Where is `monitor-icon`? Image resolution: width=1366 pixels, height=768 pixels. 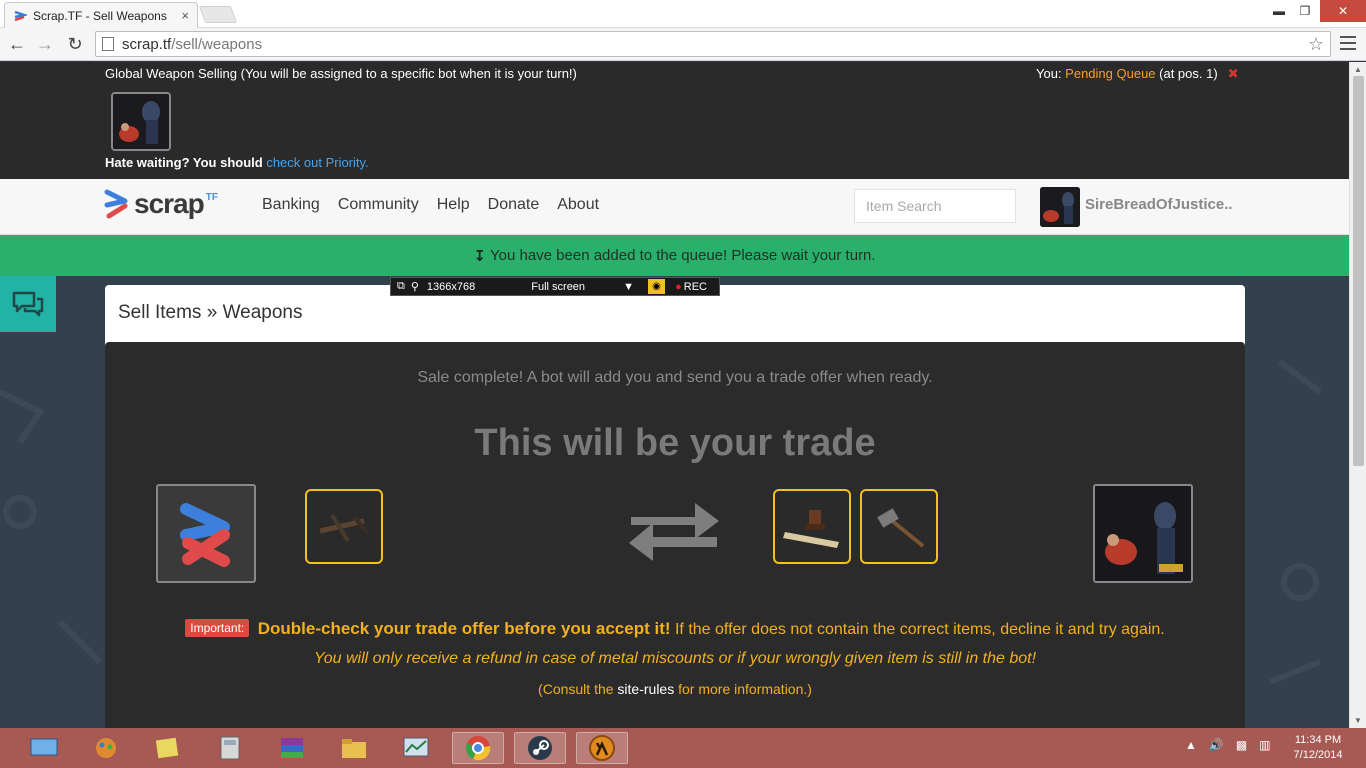
monitor-icon is located at coordinates (44, 747).